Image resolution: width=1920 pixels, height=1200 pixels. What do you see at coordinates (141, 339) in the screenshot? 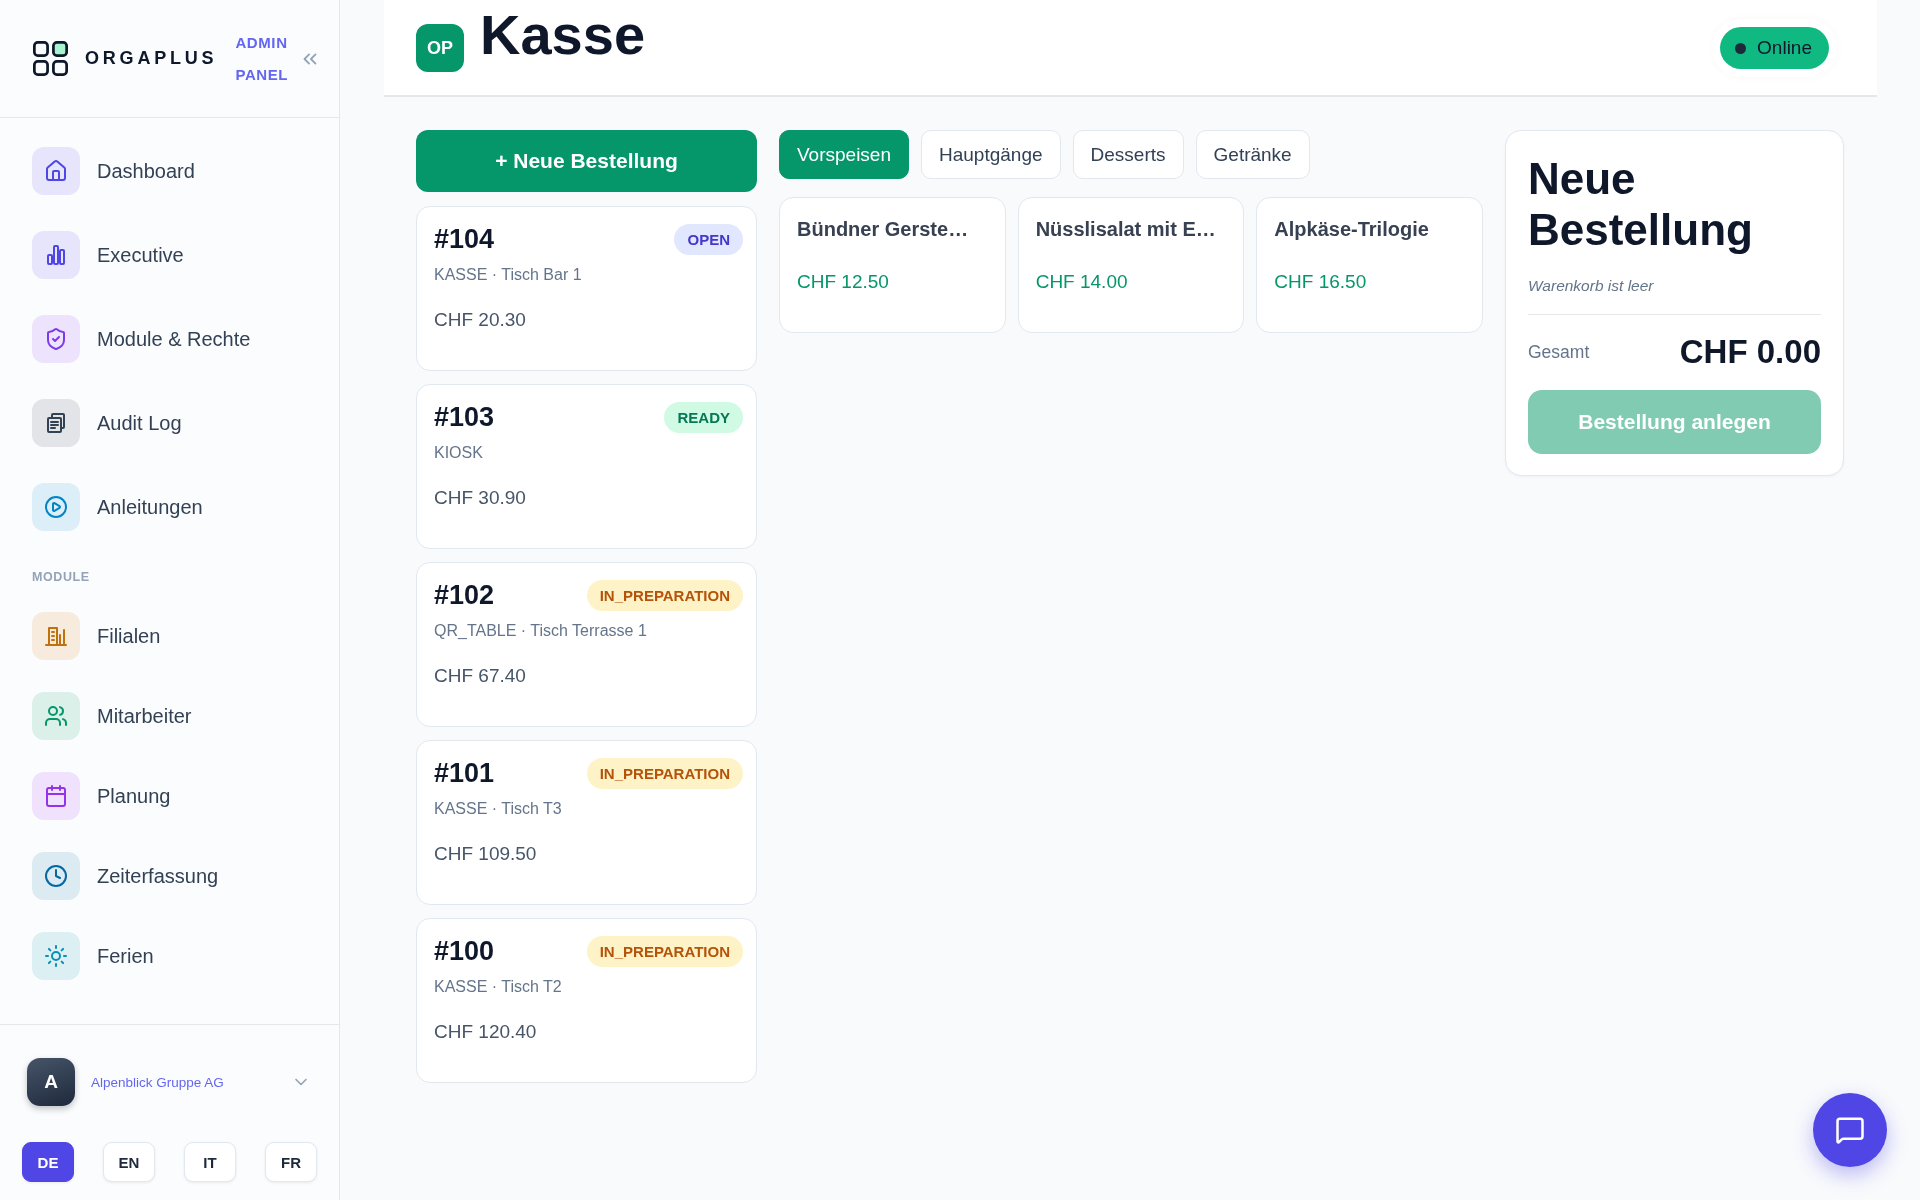
I see `nav-item: Module & Rechte` at bounding box center [141, 339].